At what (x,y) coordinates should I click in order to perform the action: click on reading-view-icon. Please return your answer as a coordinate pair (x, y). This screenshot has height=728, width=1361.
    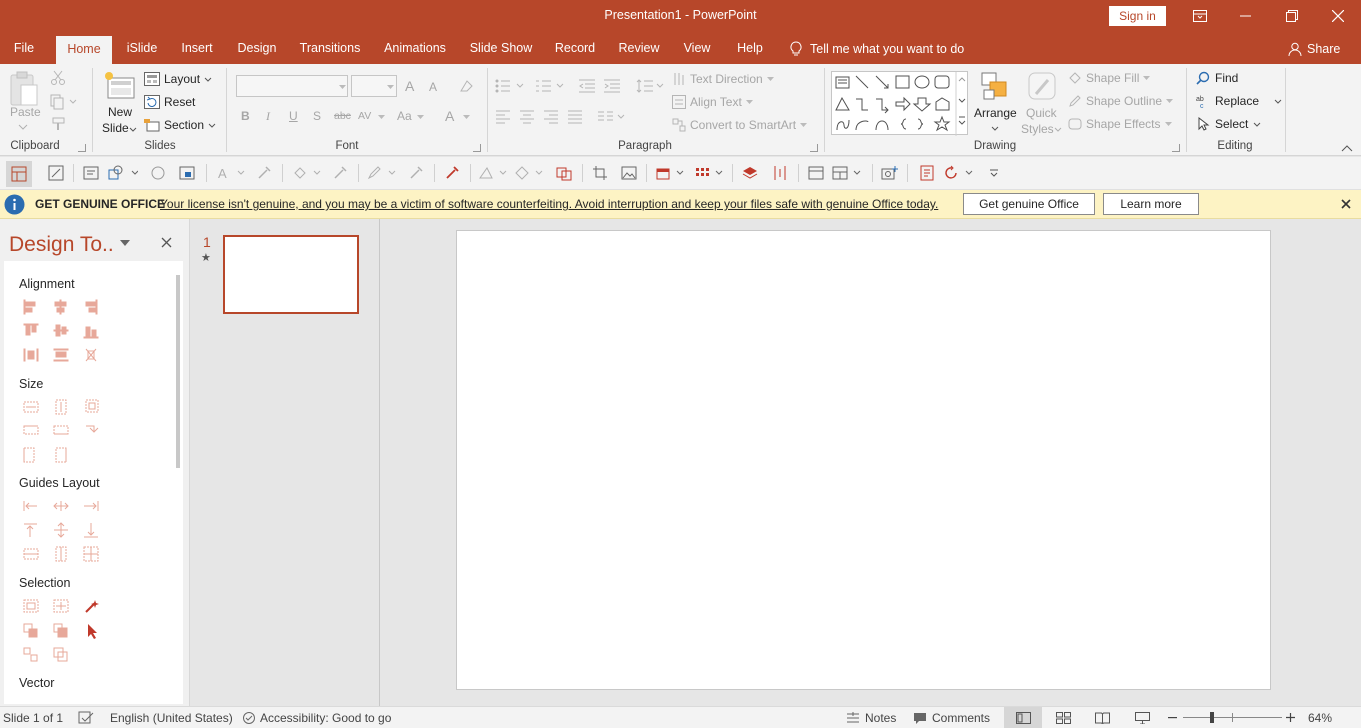
    Looking at the image, I should click on (1102, 718).